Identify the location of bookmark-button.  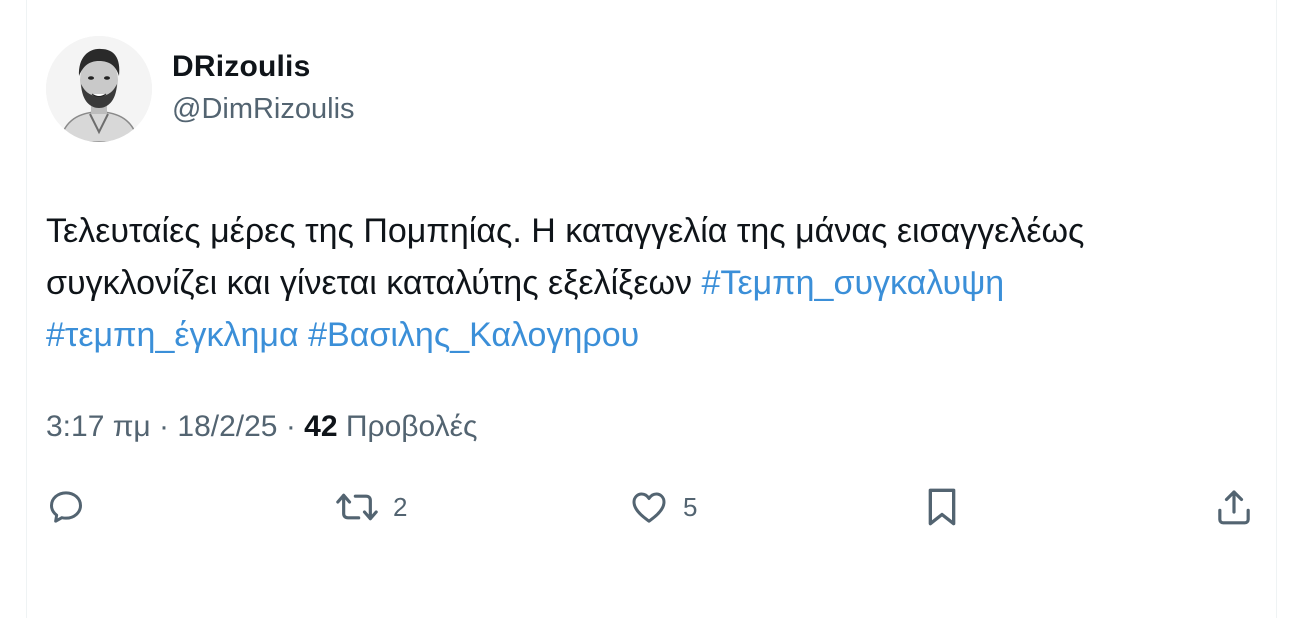
(942, 507).